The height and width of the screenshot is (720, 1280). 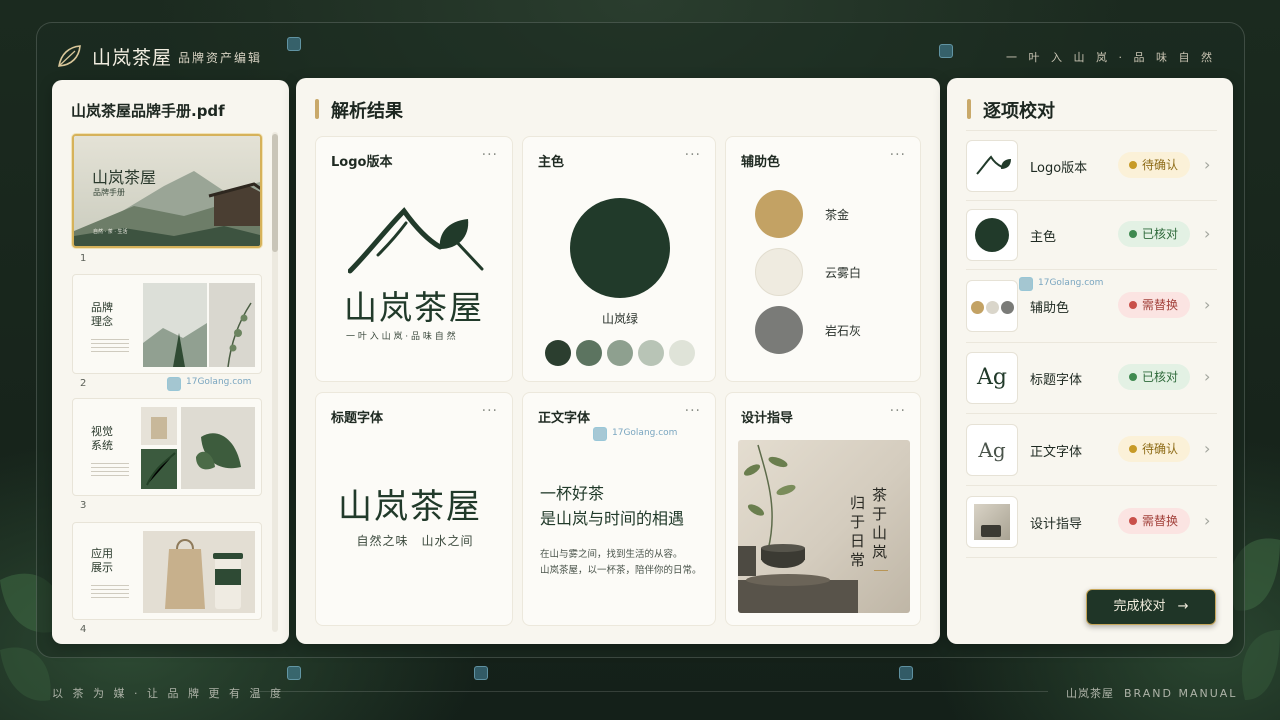 What do you see at coordinates (1183, 606) in the screenshot?
I see `arrow-right-icon: →` at bounding box center [1183, 606].